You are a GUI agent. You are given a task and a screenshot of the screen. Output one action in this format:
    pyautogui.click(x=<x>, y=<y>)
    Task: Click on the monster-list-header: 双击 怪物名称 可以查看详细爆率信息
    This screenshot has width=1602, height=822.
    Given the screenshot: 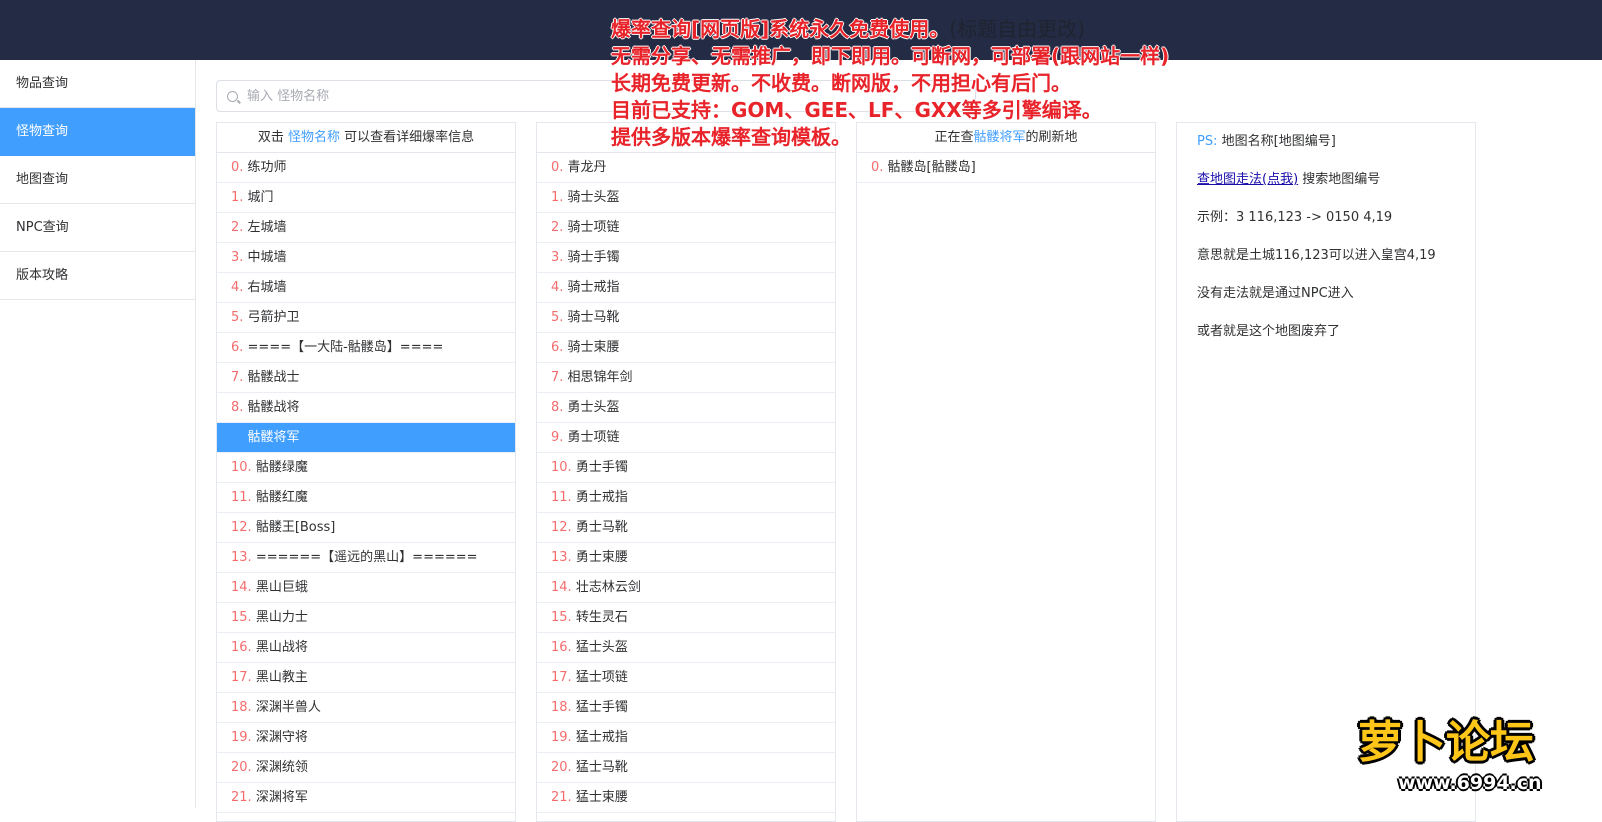 What is the action you would take?
    pyautogui.click(x=366, y=138)
    